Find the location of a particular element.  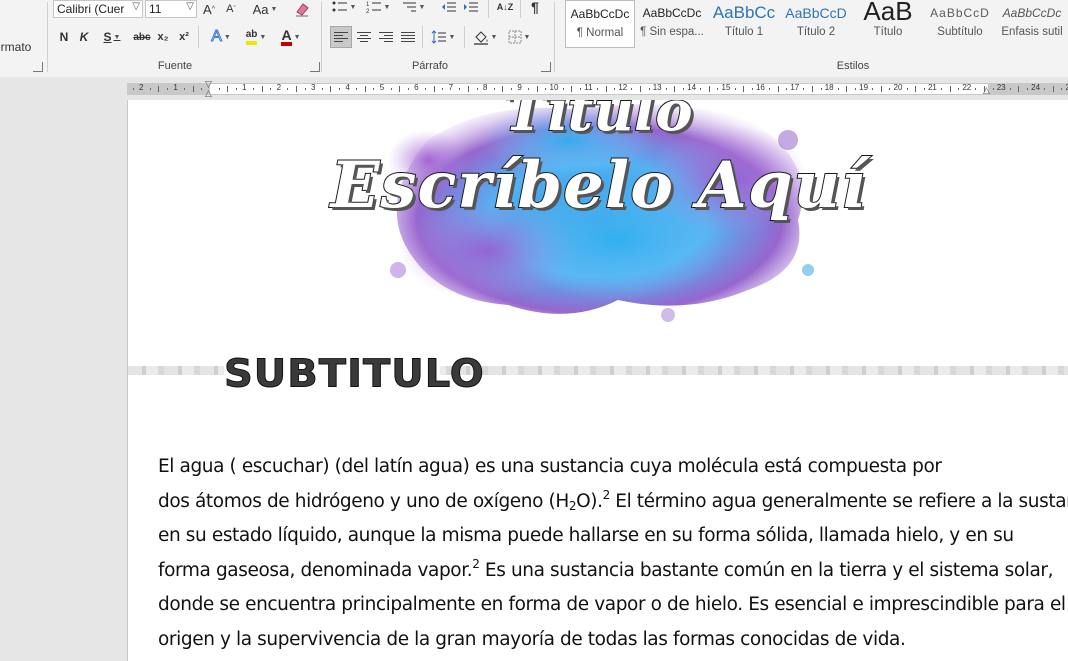

clipboard-dialog-launcher is located at coordinates (38, 67).